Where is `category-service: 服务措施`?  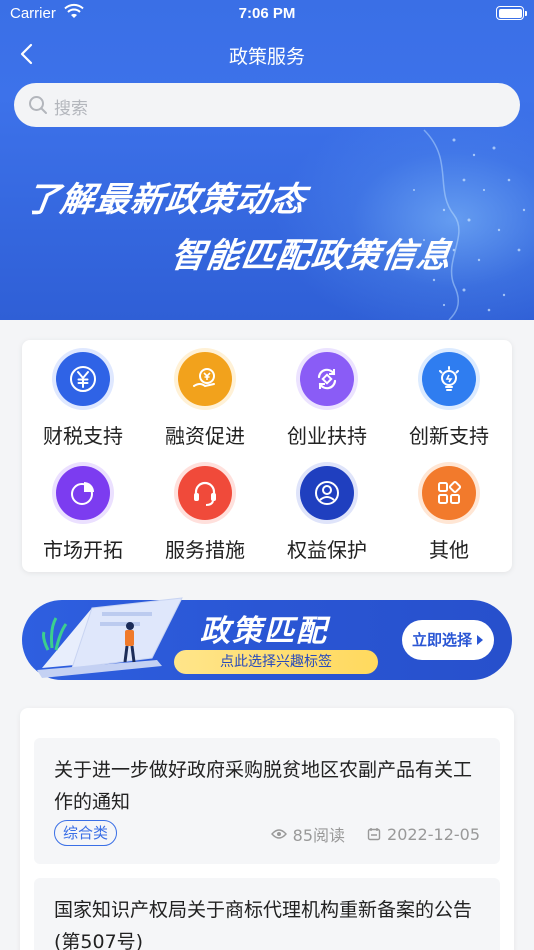 category-service: 服务措施 is located at coordinates (205, 514).